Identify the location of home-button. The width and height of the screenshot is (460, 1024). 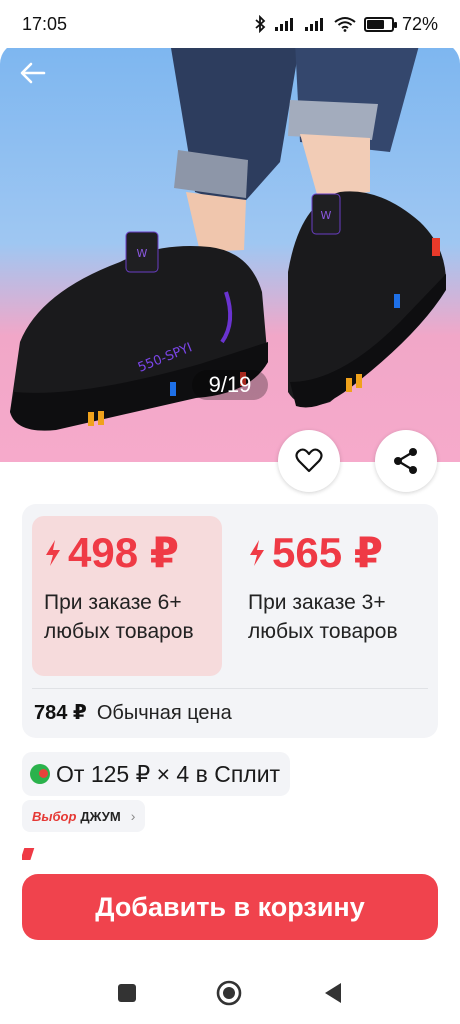
(229, 993).